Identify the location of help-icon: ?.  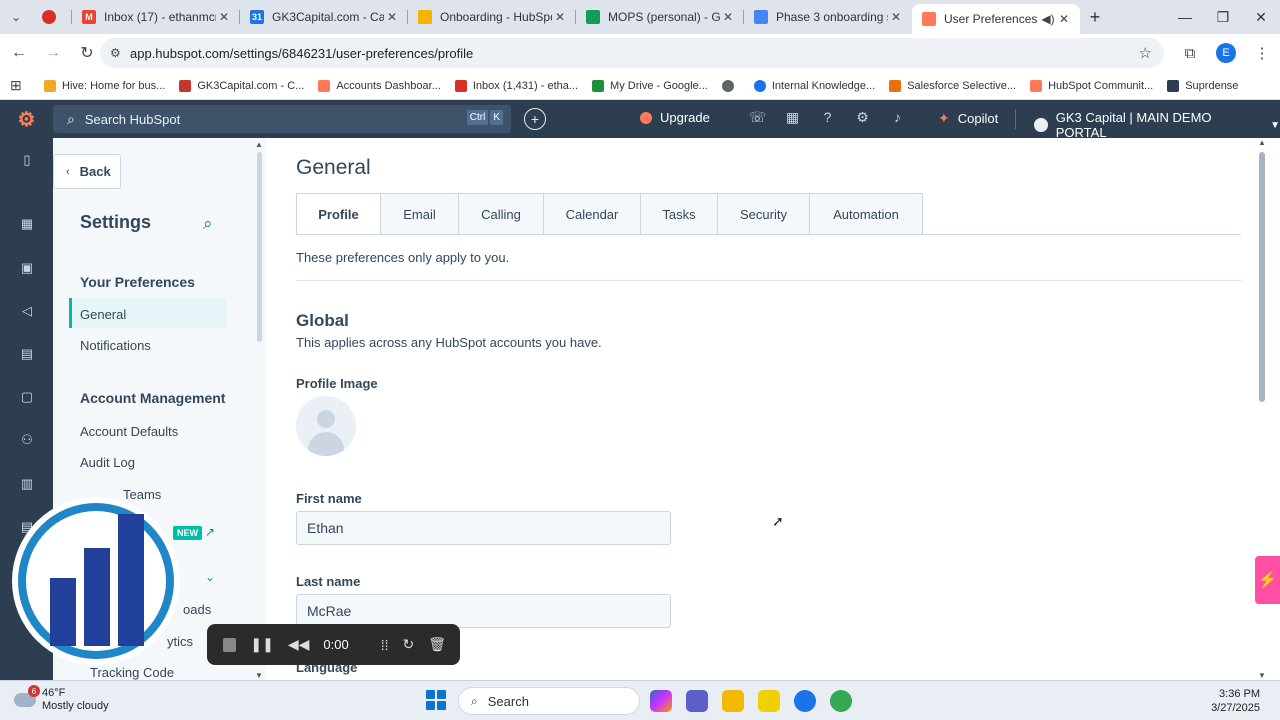
(827, 117).